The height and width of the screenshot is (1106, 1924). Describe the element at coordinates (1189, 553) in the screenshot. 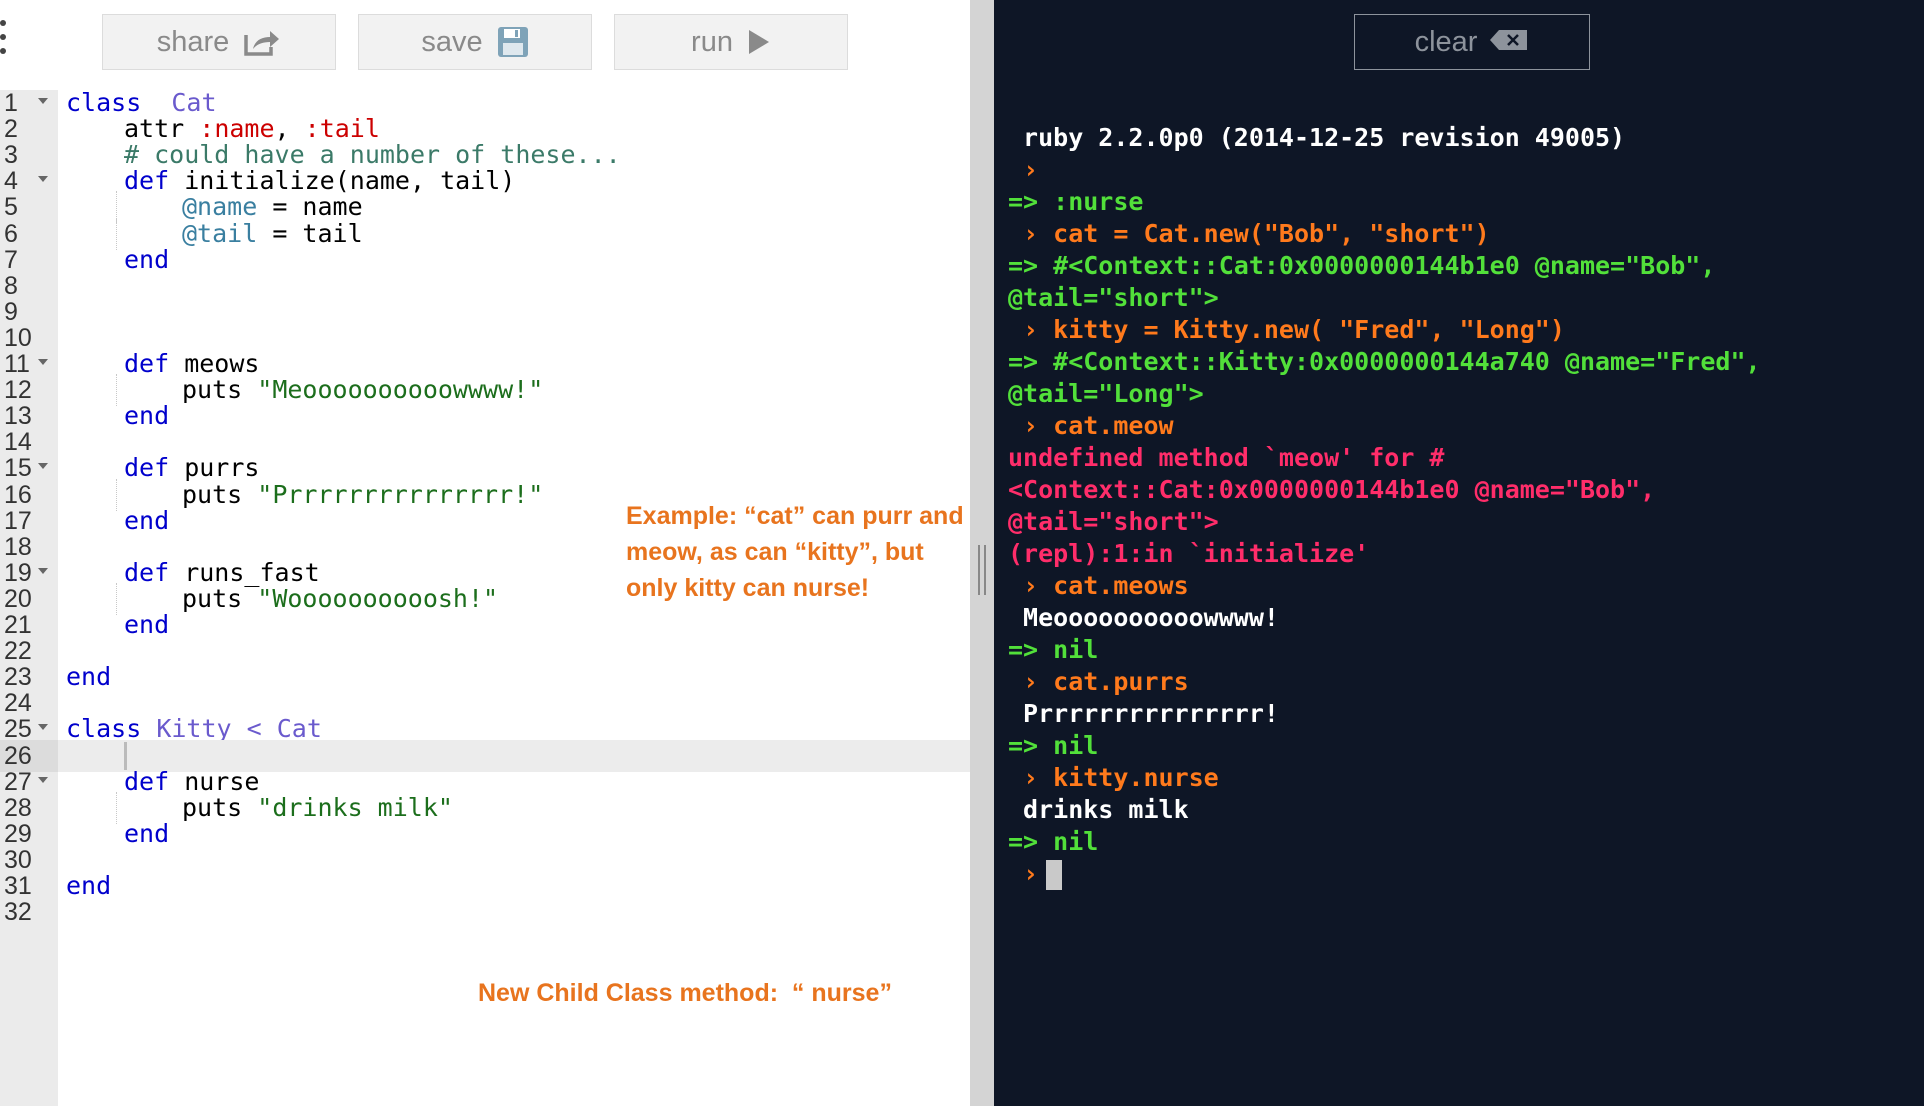

I see `console-error-line: (repl):1:in `initialize'` at that location.